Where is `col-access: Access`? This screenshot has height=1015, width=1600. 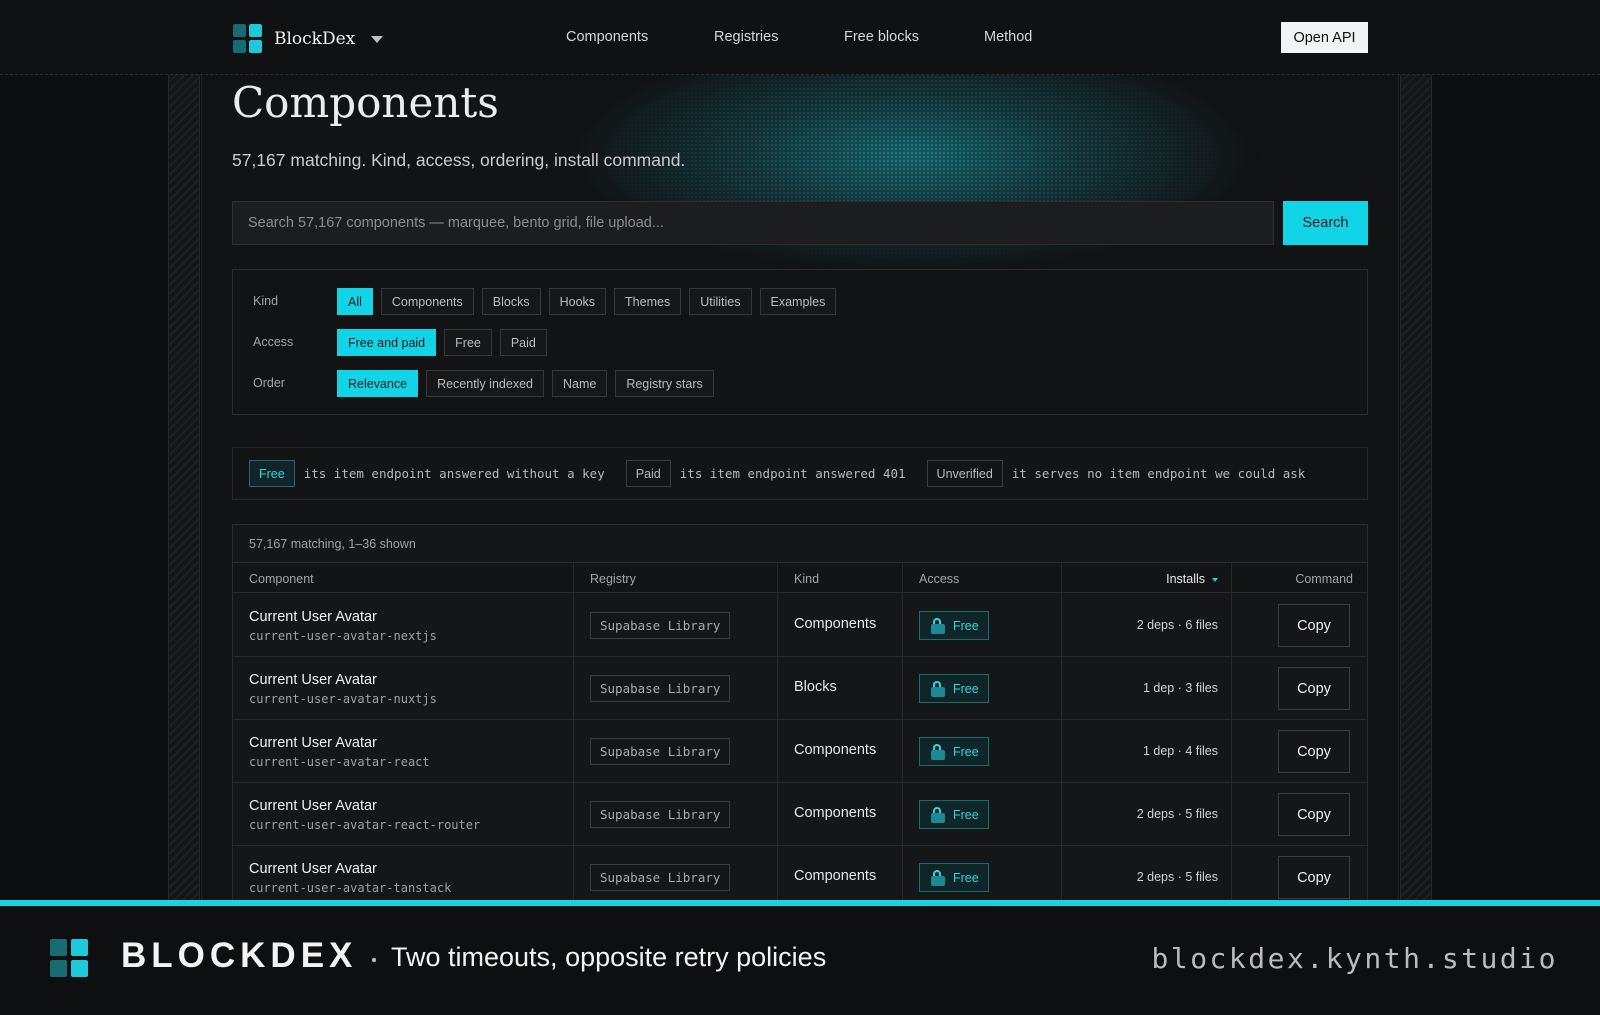 col-access: Access is located at coordinates (939, 579).